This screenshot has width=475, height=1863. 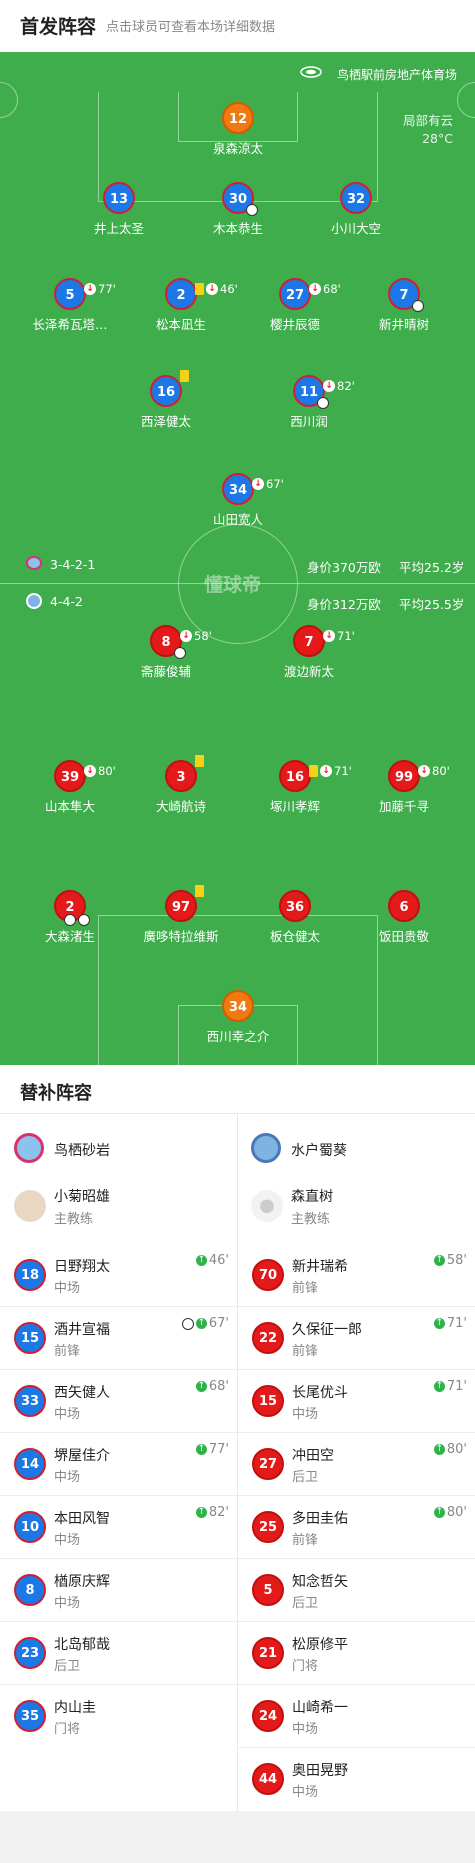 I want to click on player-home: 13 井上太圣, so click(x=119, y=209).